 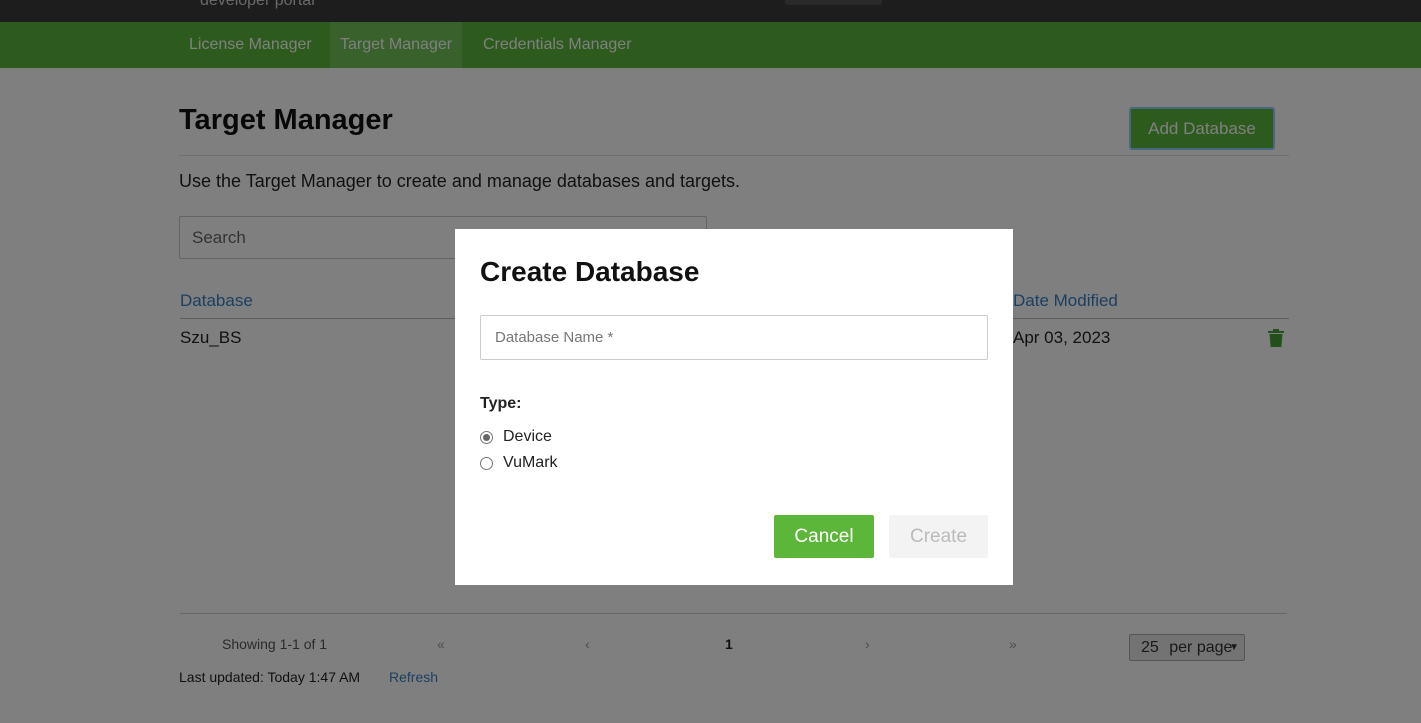 I want to click on vumark-label: VuMark, so click(x=530, y=463).